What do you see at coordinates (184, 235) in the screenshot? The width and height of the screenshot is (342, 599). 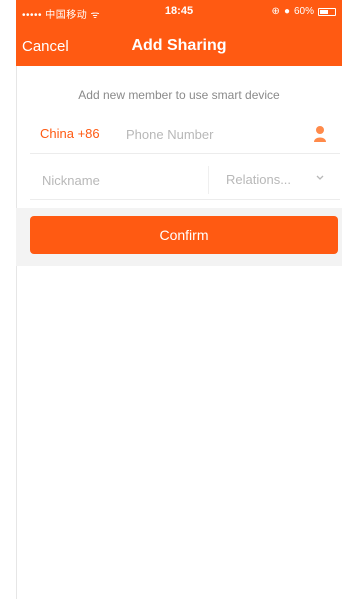 I see `confirm-button: Confirm` at bounding box center [184, 235].